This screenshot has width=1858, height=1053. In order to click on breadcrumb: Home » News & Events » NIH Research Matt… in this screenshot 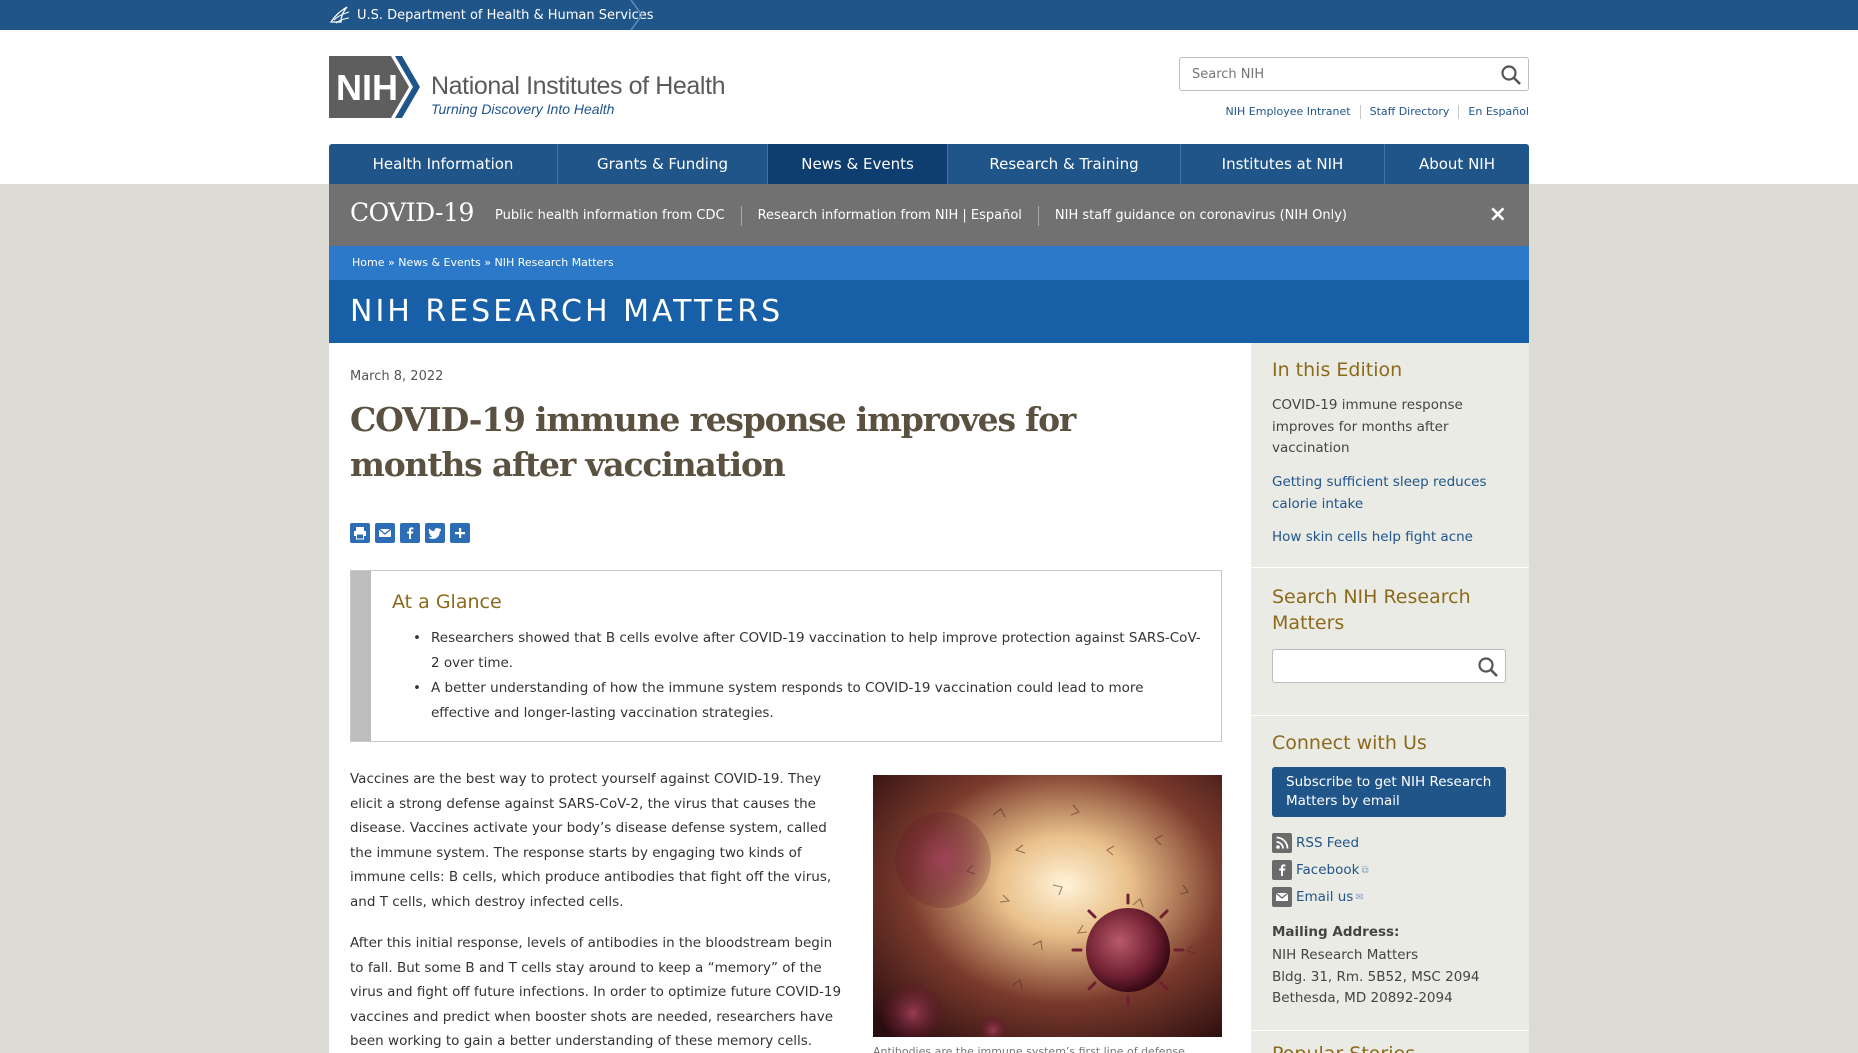, I will do `click(483, 262)`.